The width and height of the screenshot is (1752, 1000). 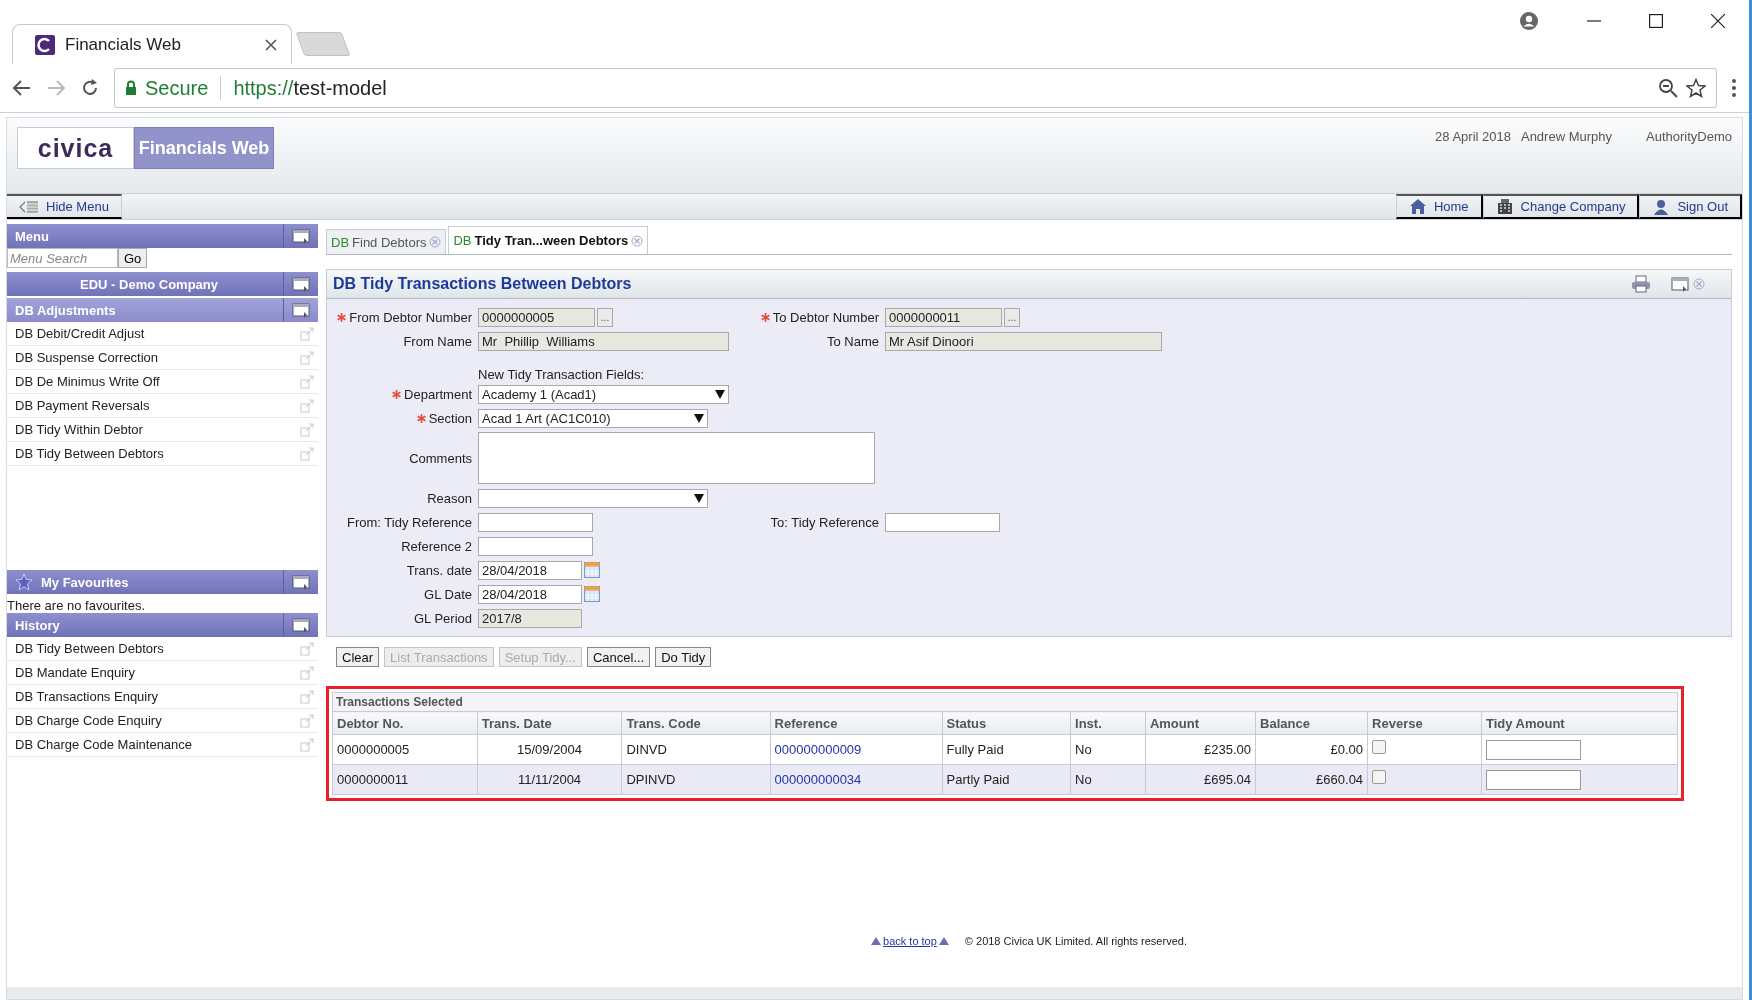 I want to click on readonly-field: Mr Asif Dinoori, so click(x=1023, y=341).